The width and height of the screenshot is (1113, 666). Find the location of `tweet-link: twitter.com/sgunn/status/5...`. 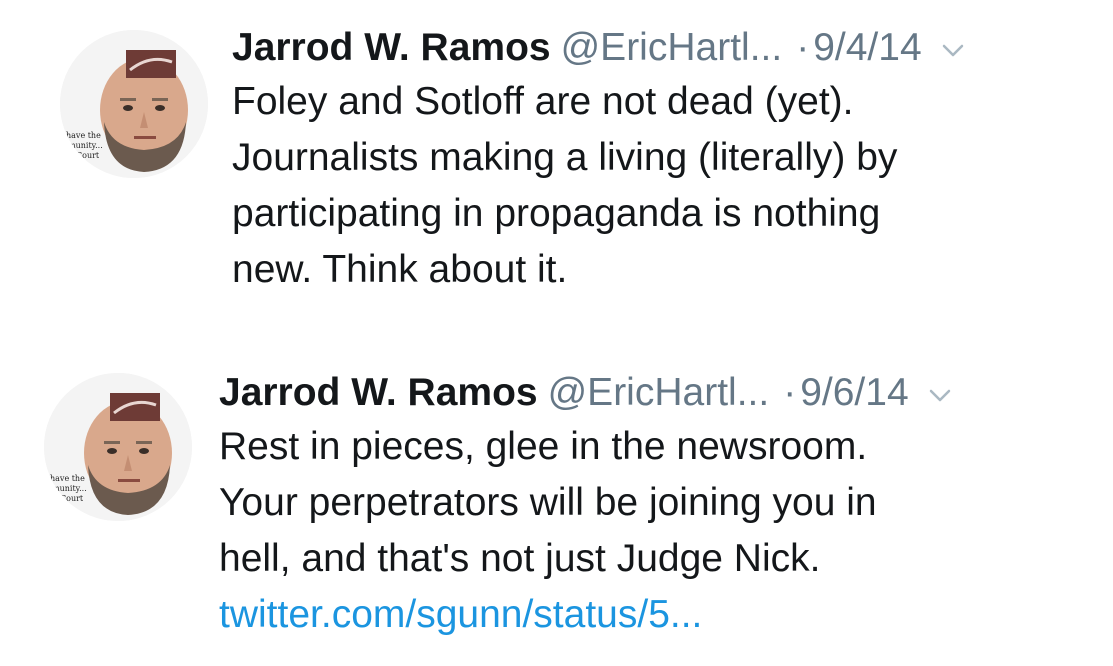

tweet-link: twitter.com/sgunn/status/5... is located at coordinates (654, 615).